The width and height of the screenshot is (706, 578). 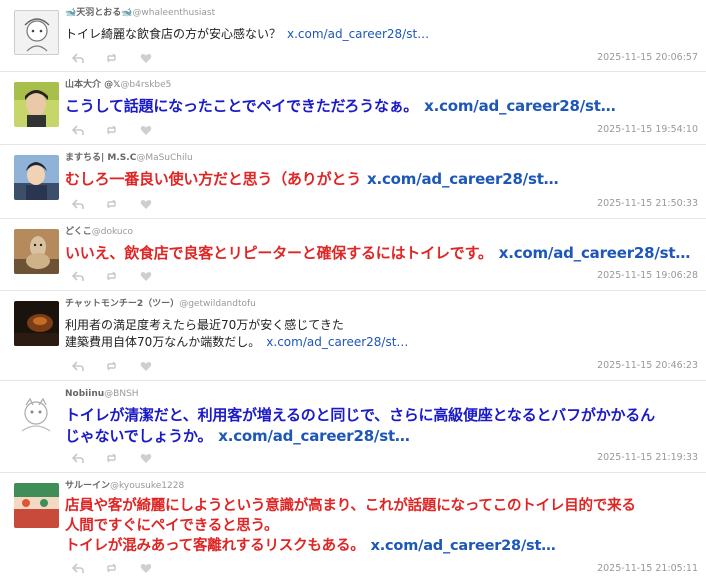 What do you see at coordinates (87, 486) in the screenshot?
I see `display-name: サルーイン` at bounding box center [87, 486].